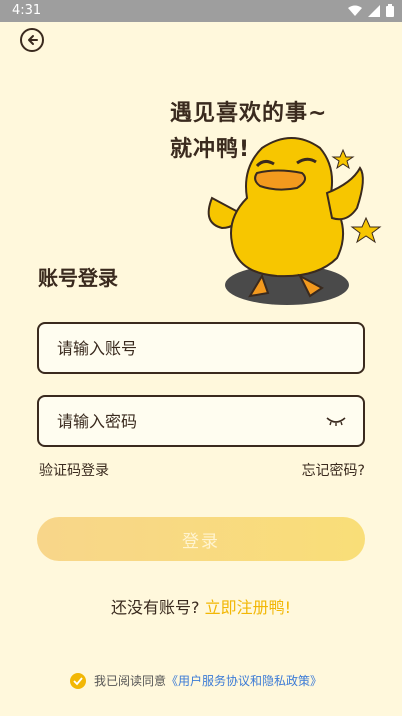 The image size is (402, 716). I want to click on back-arrow-icon, so click(33, 40).